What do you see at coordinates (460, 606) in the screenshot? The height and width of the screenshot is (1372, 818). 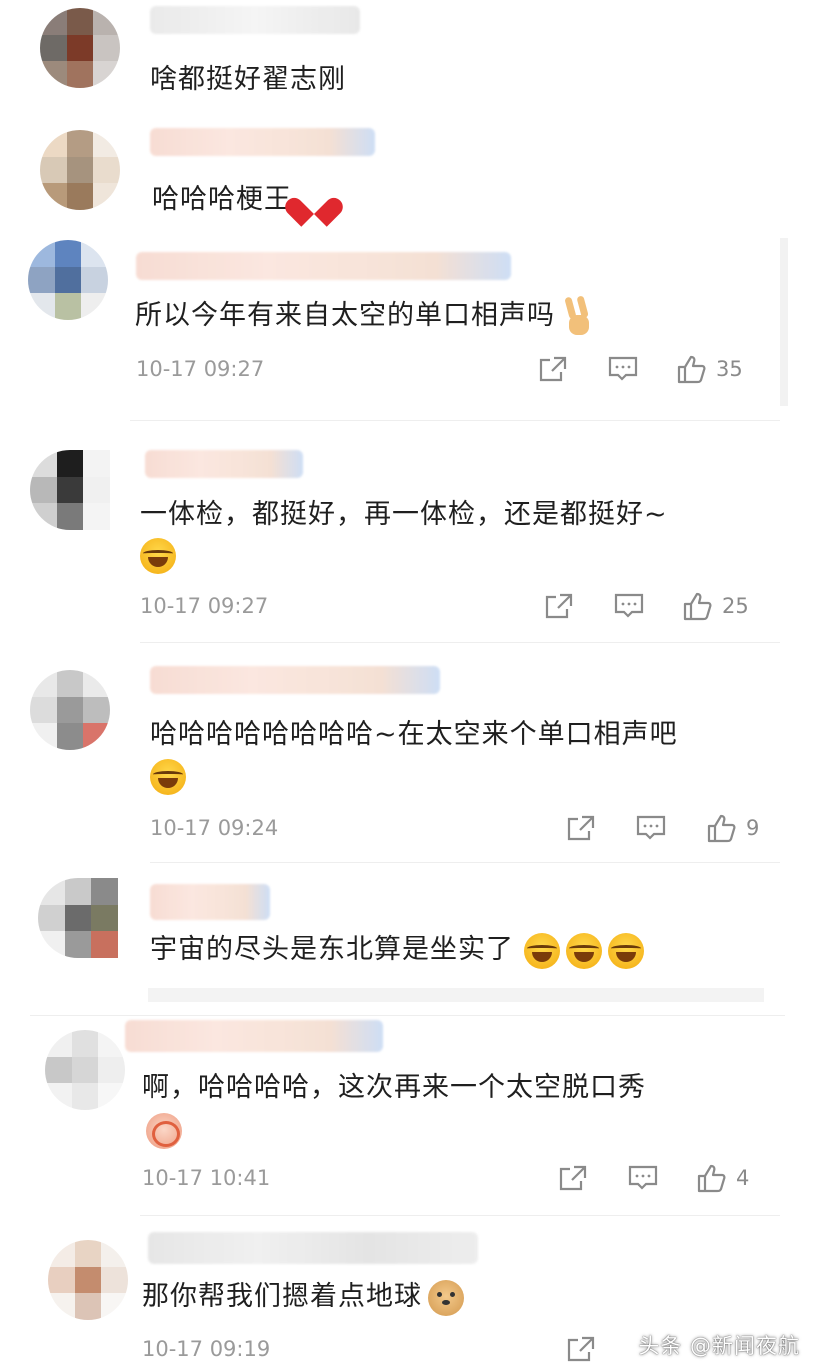 I see `comment-meta: 10-17 09:27 25` at bounding box center [460, 606].